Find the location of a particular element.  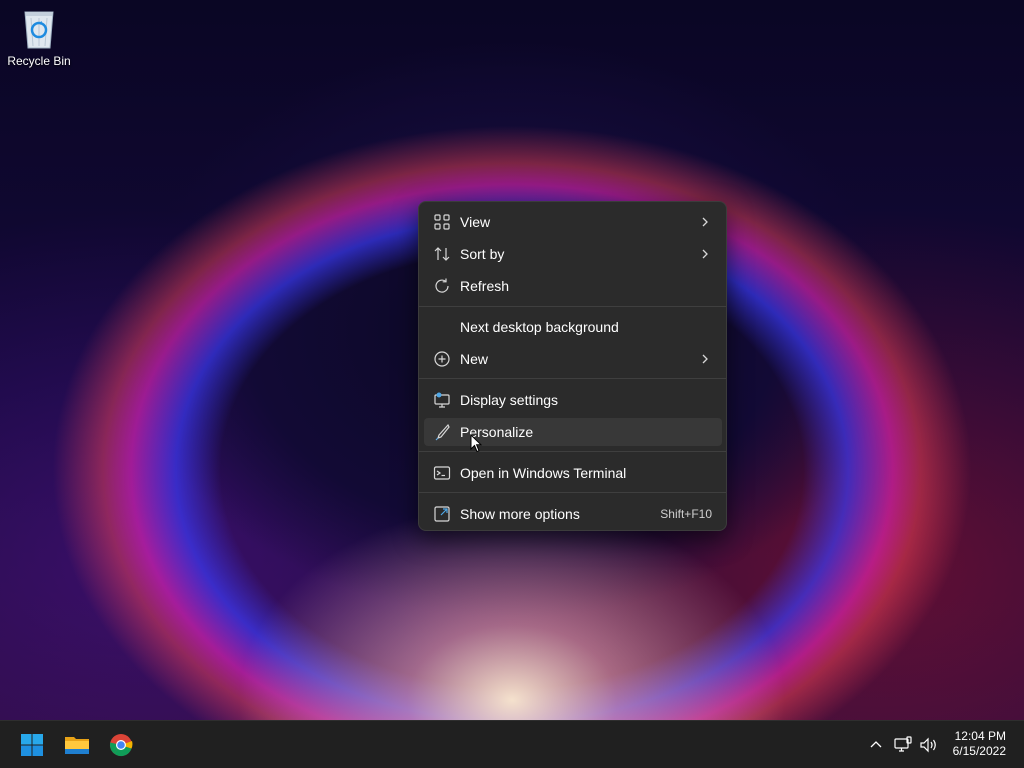

menu-item-personalize: Personalize is located at coordinates (573, 432).